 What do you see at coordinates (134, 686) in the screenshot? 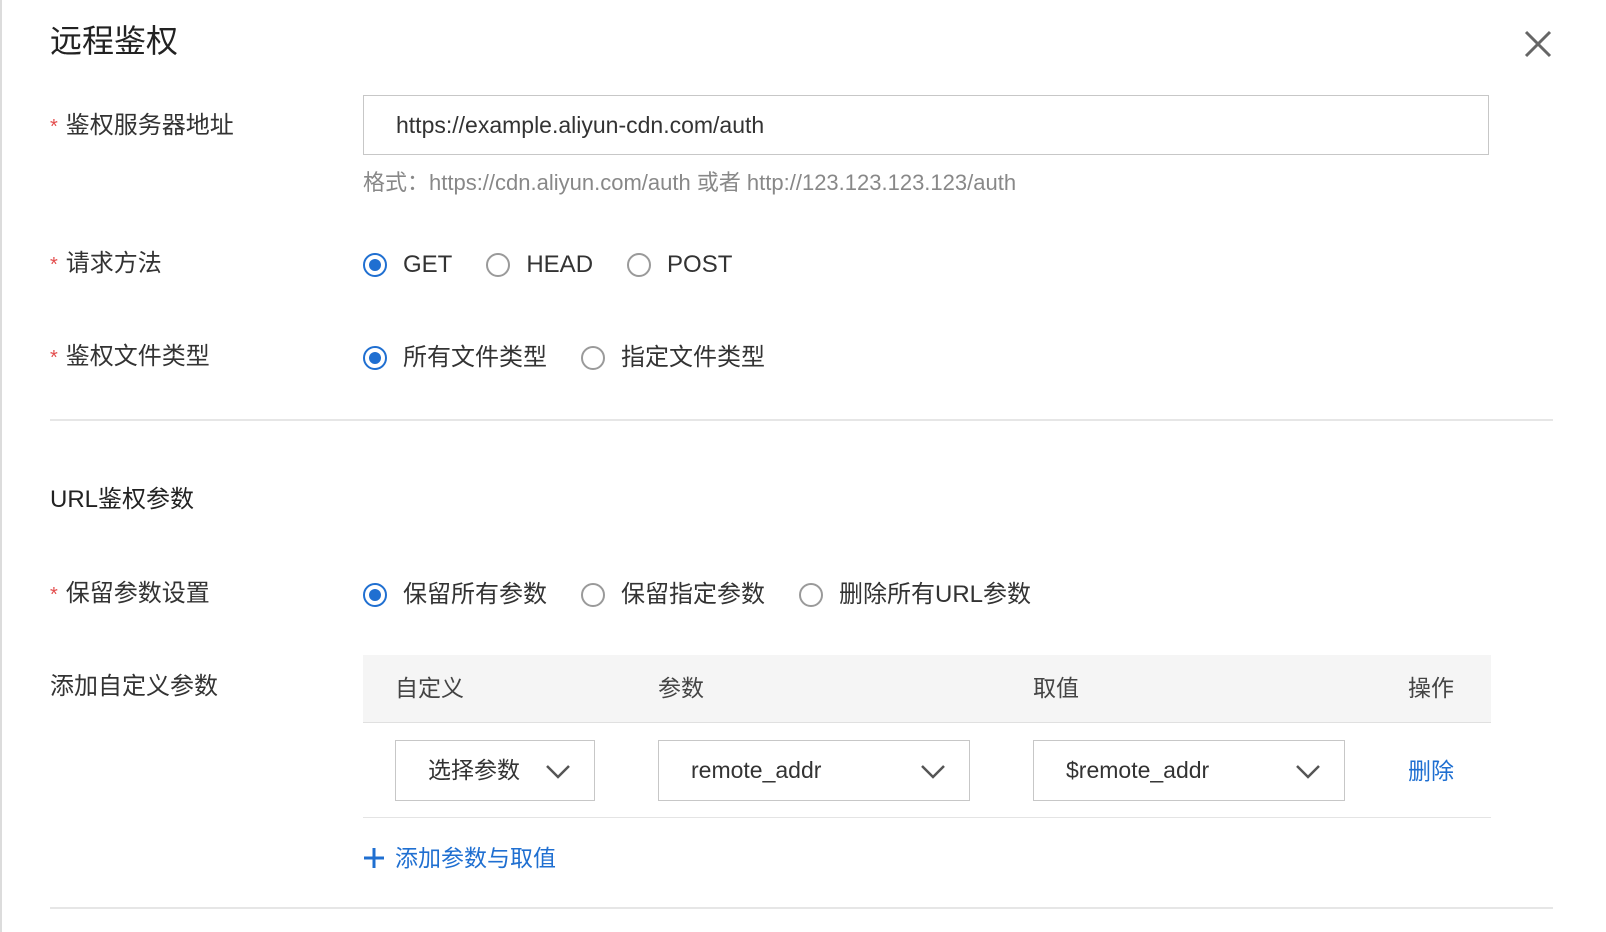
I see `custom-params-label: 添加自定义参数` at bounding box center [134, 686].